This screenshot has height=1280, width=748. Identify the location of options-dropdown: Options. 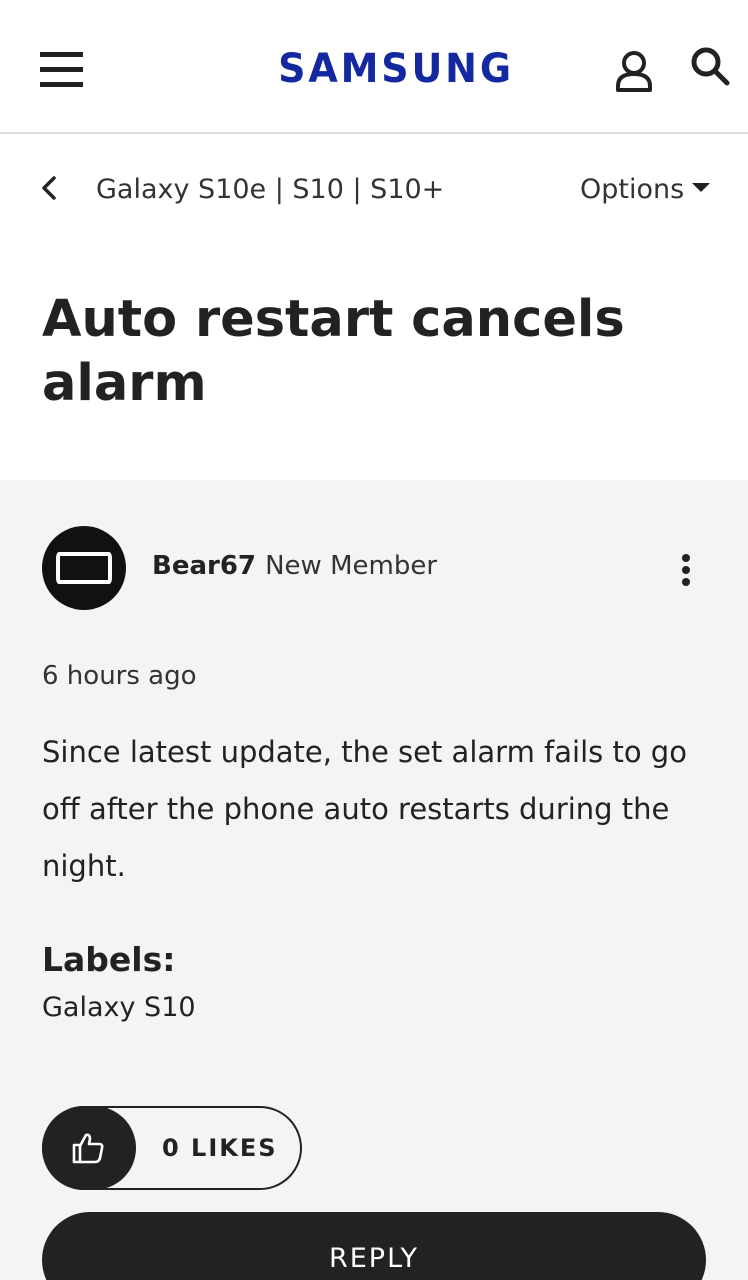
(645, 190).